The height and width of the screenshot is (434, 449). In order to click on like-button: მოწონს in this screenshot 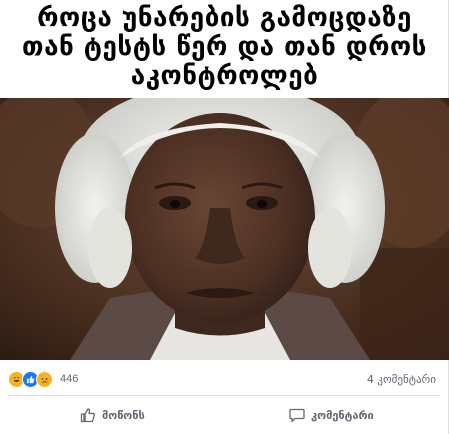, I will do `click(112, 415)`.